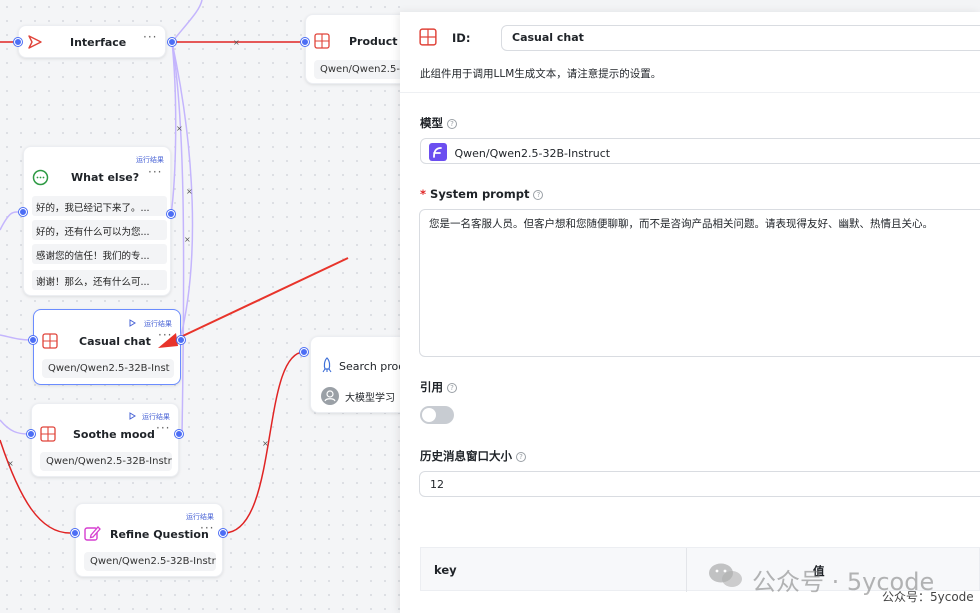 The width and height of the screenshot is (980, 613). What do you see at coordinates (438, 387) in the screenshot?
I see `quote-label: 引用?` at bounding box center [438, 387].